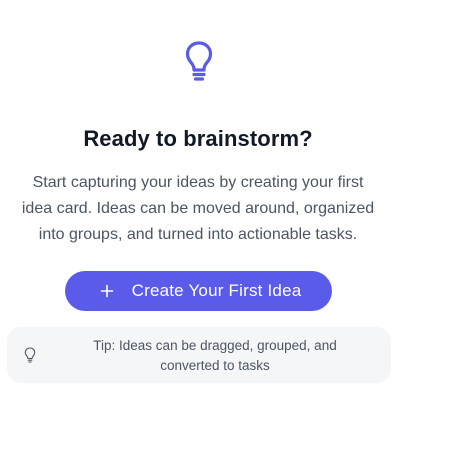 The width and height of the screenshot is (465, 457). What do you see at coordinates (215, 365) in the screenshot?
I see `tip-line: converted to tasks` at bounding box center [215, 365].